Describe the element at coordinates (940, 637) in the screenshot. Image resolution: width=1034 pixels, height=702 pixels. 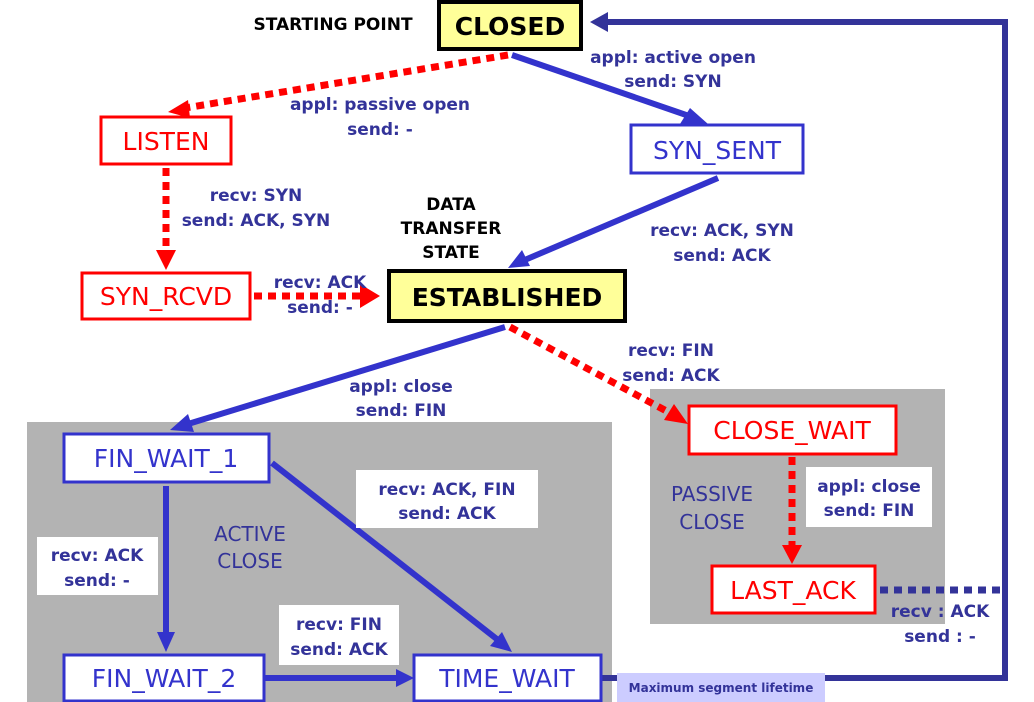
I see `svg-text: send : -` at that location.